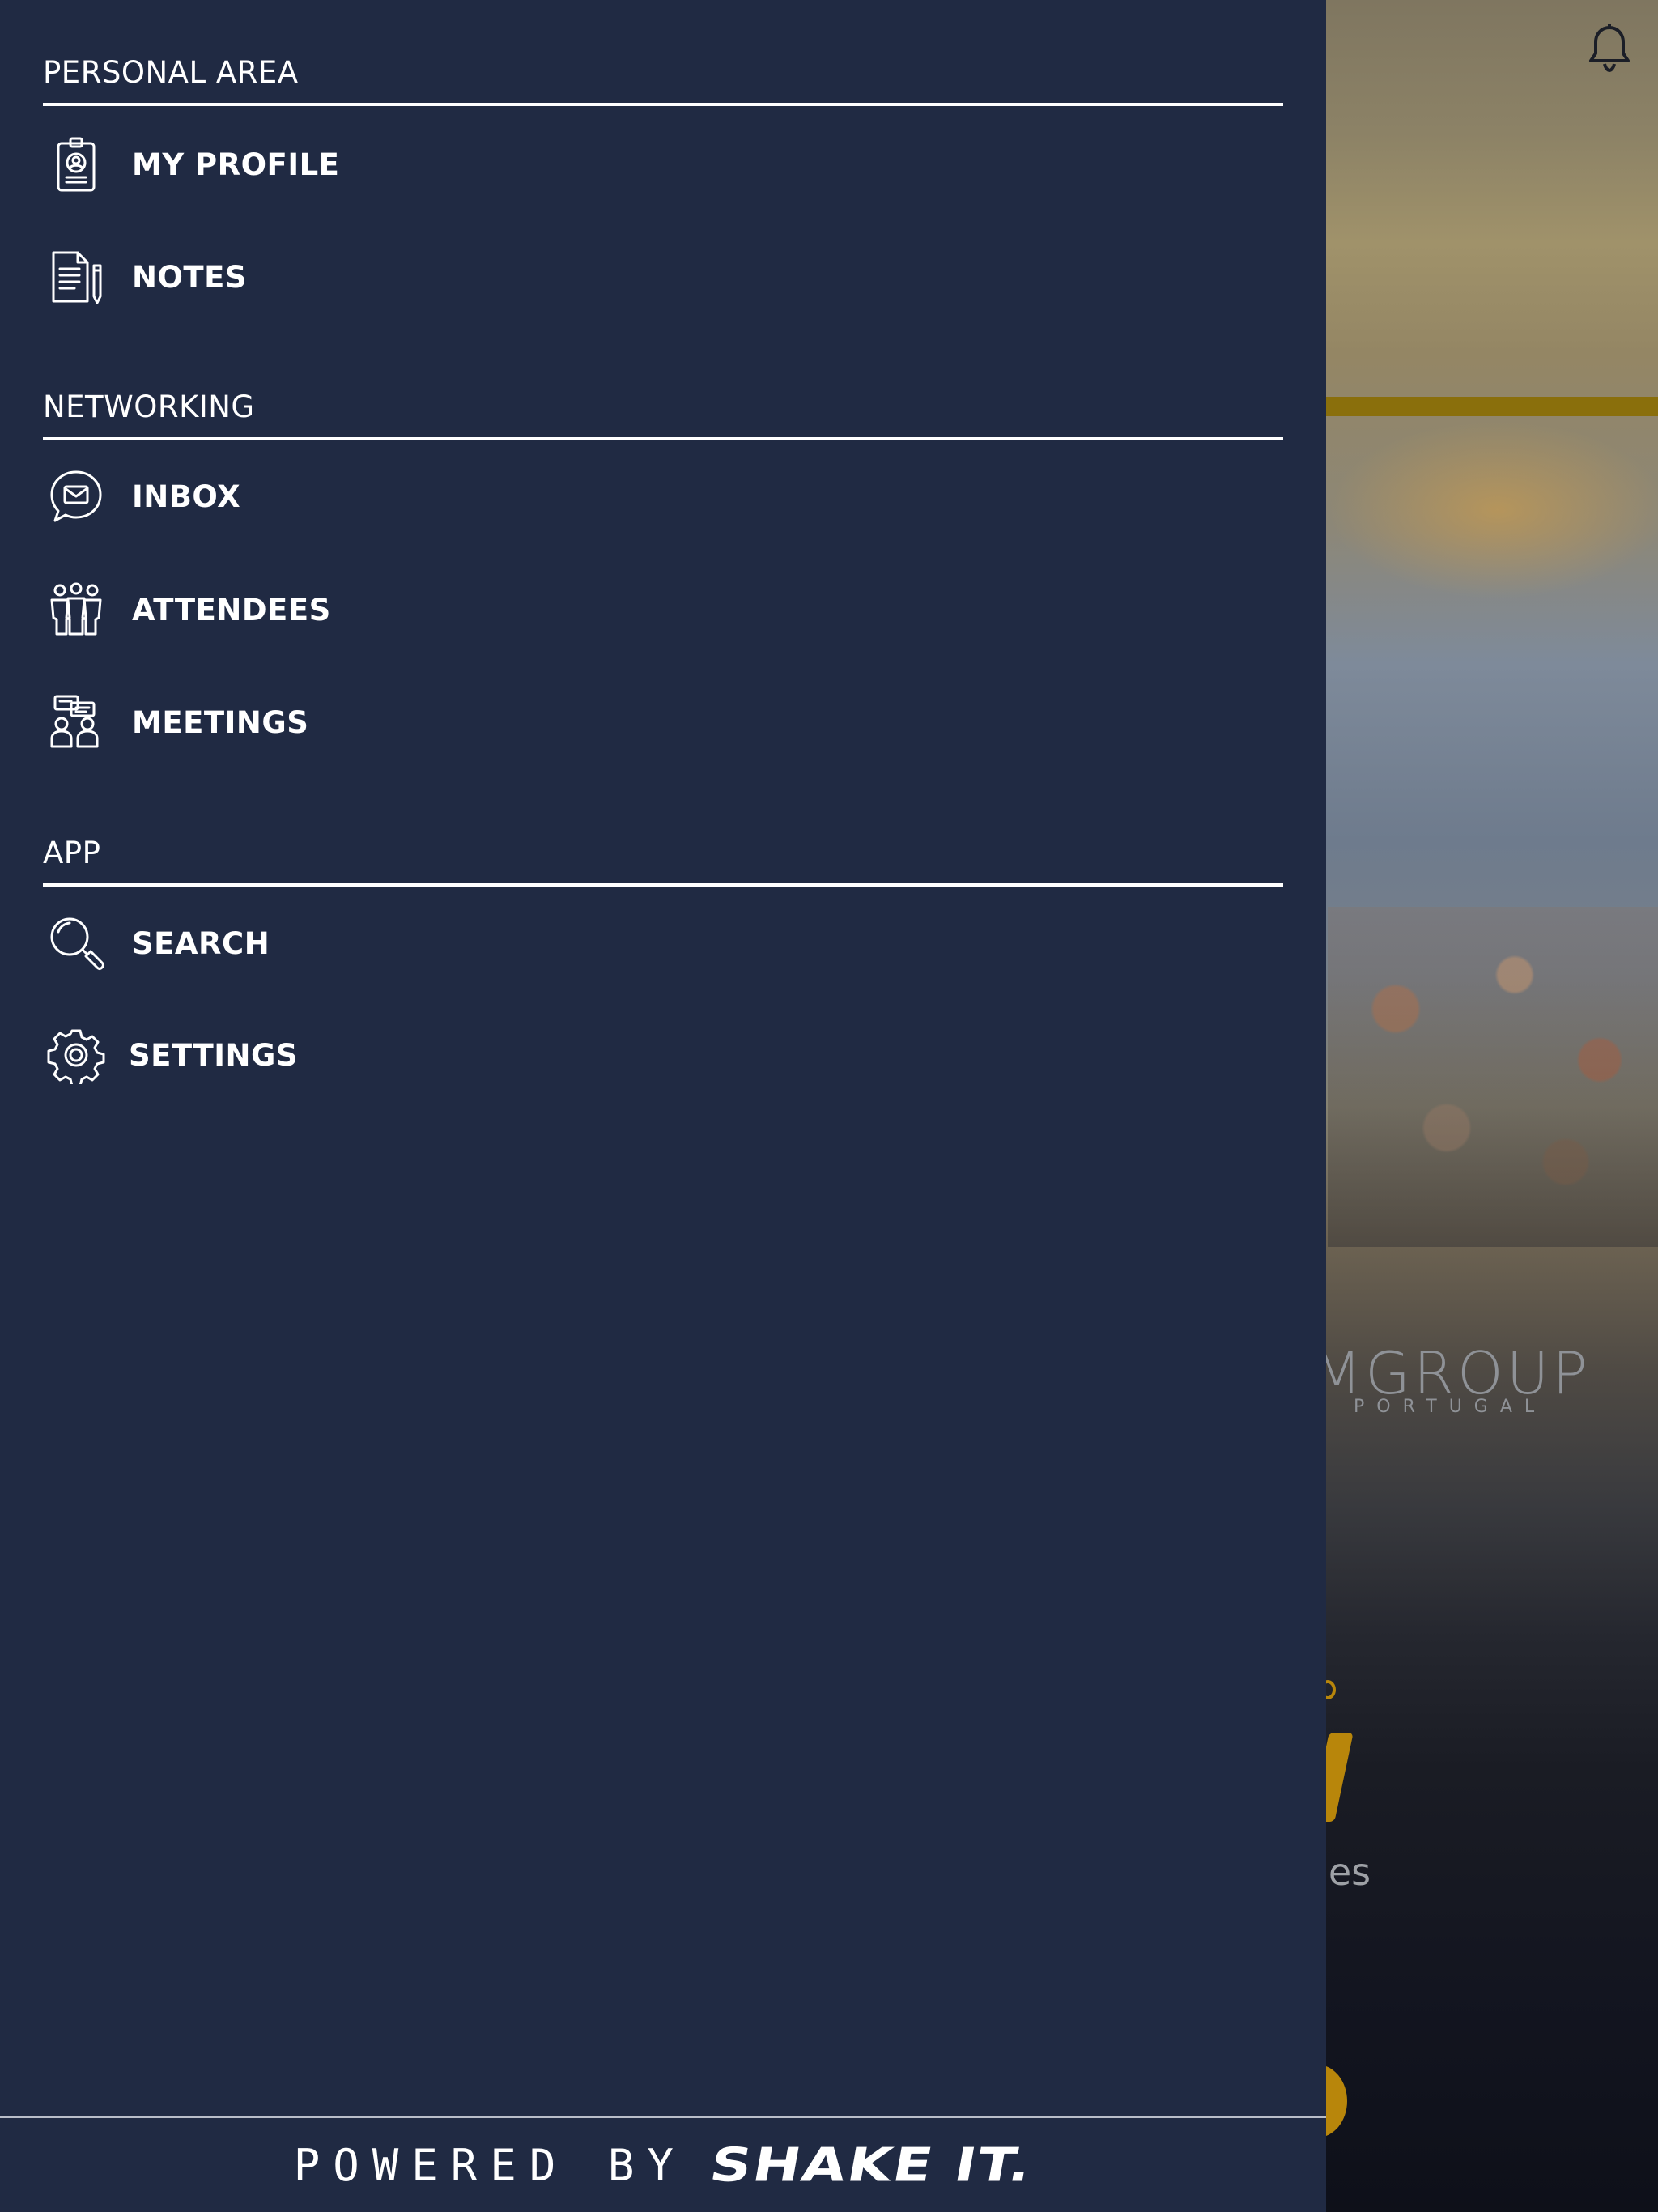  What do you see at coordinates (1609, 49) in the screenshot?
I see `bell-icon` at bounding box center [1609, 49].